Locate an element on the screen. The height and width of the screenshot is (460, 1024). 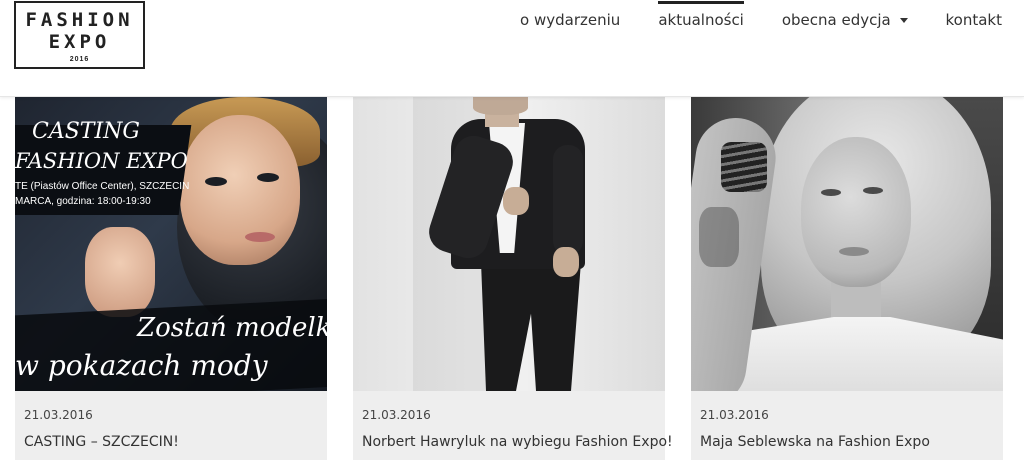
poster-line-6: w pokazach mody is located at coordinates (141, 365).